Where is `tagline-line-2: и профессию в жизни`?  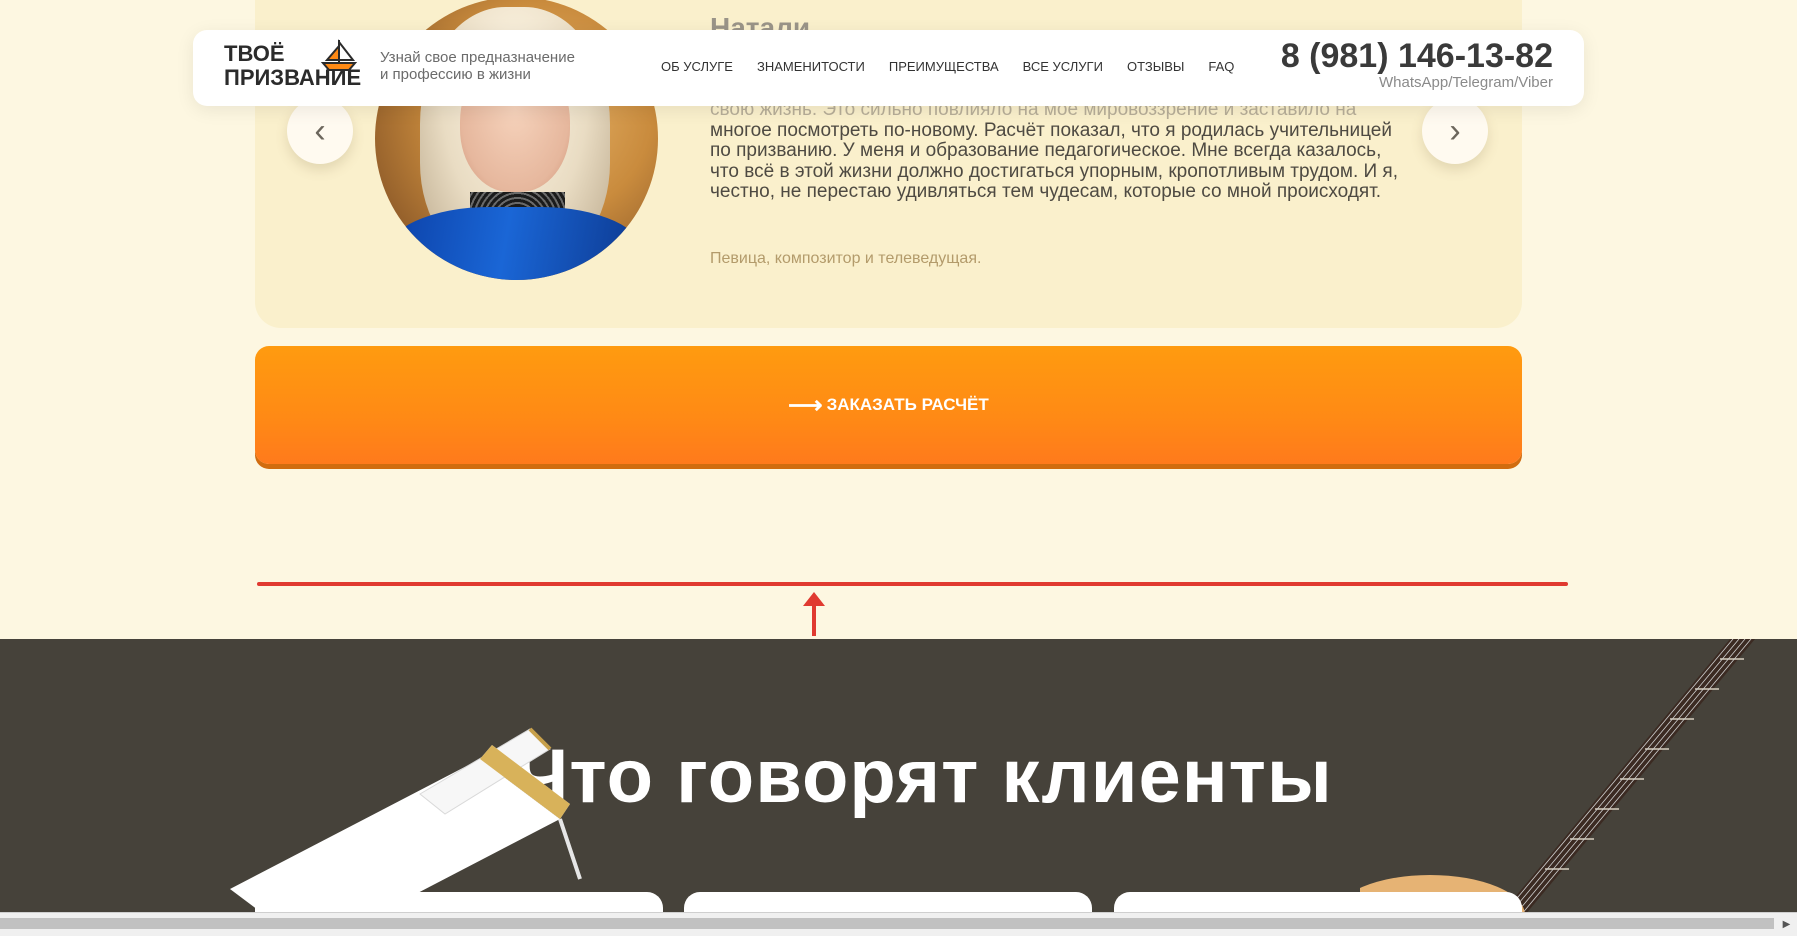 tagline-line-2: и профессию в жизни is located at coordinates (455, 74).